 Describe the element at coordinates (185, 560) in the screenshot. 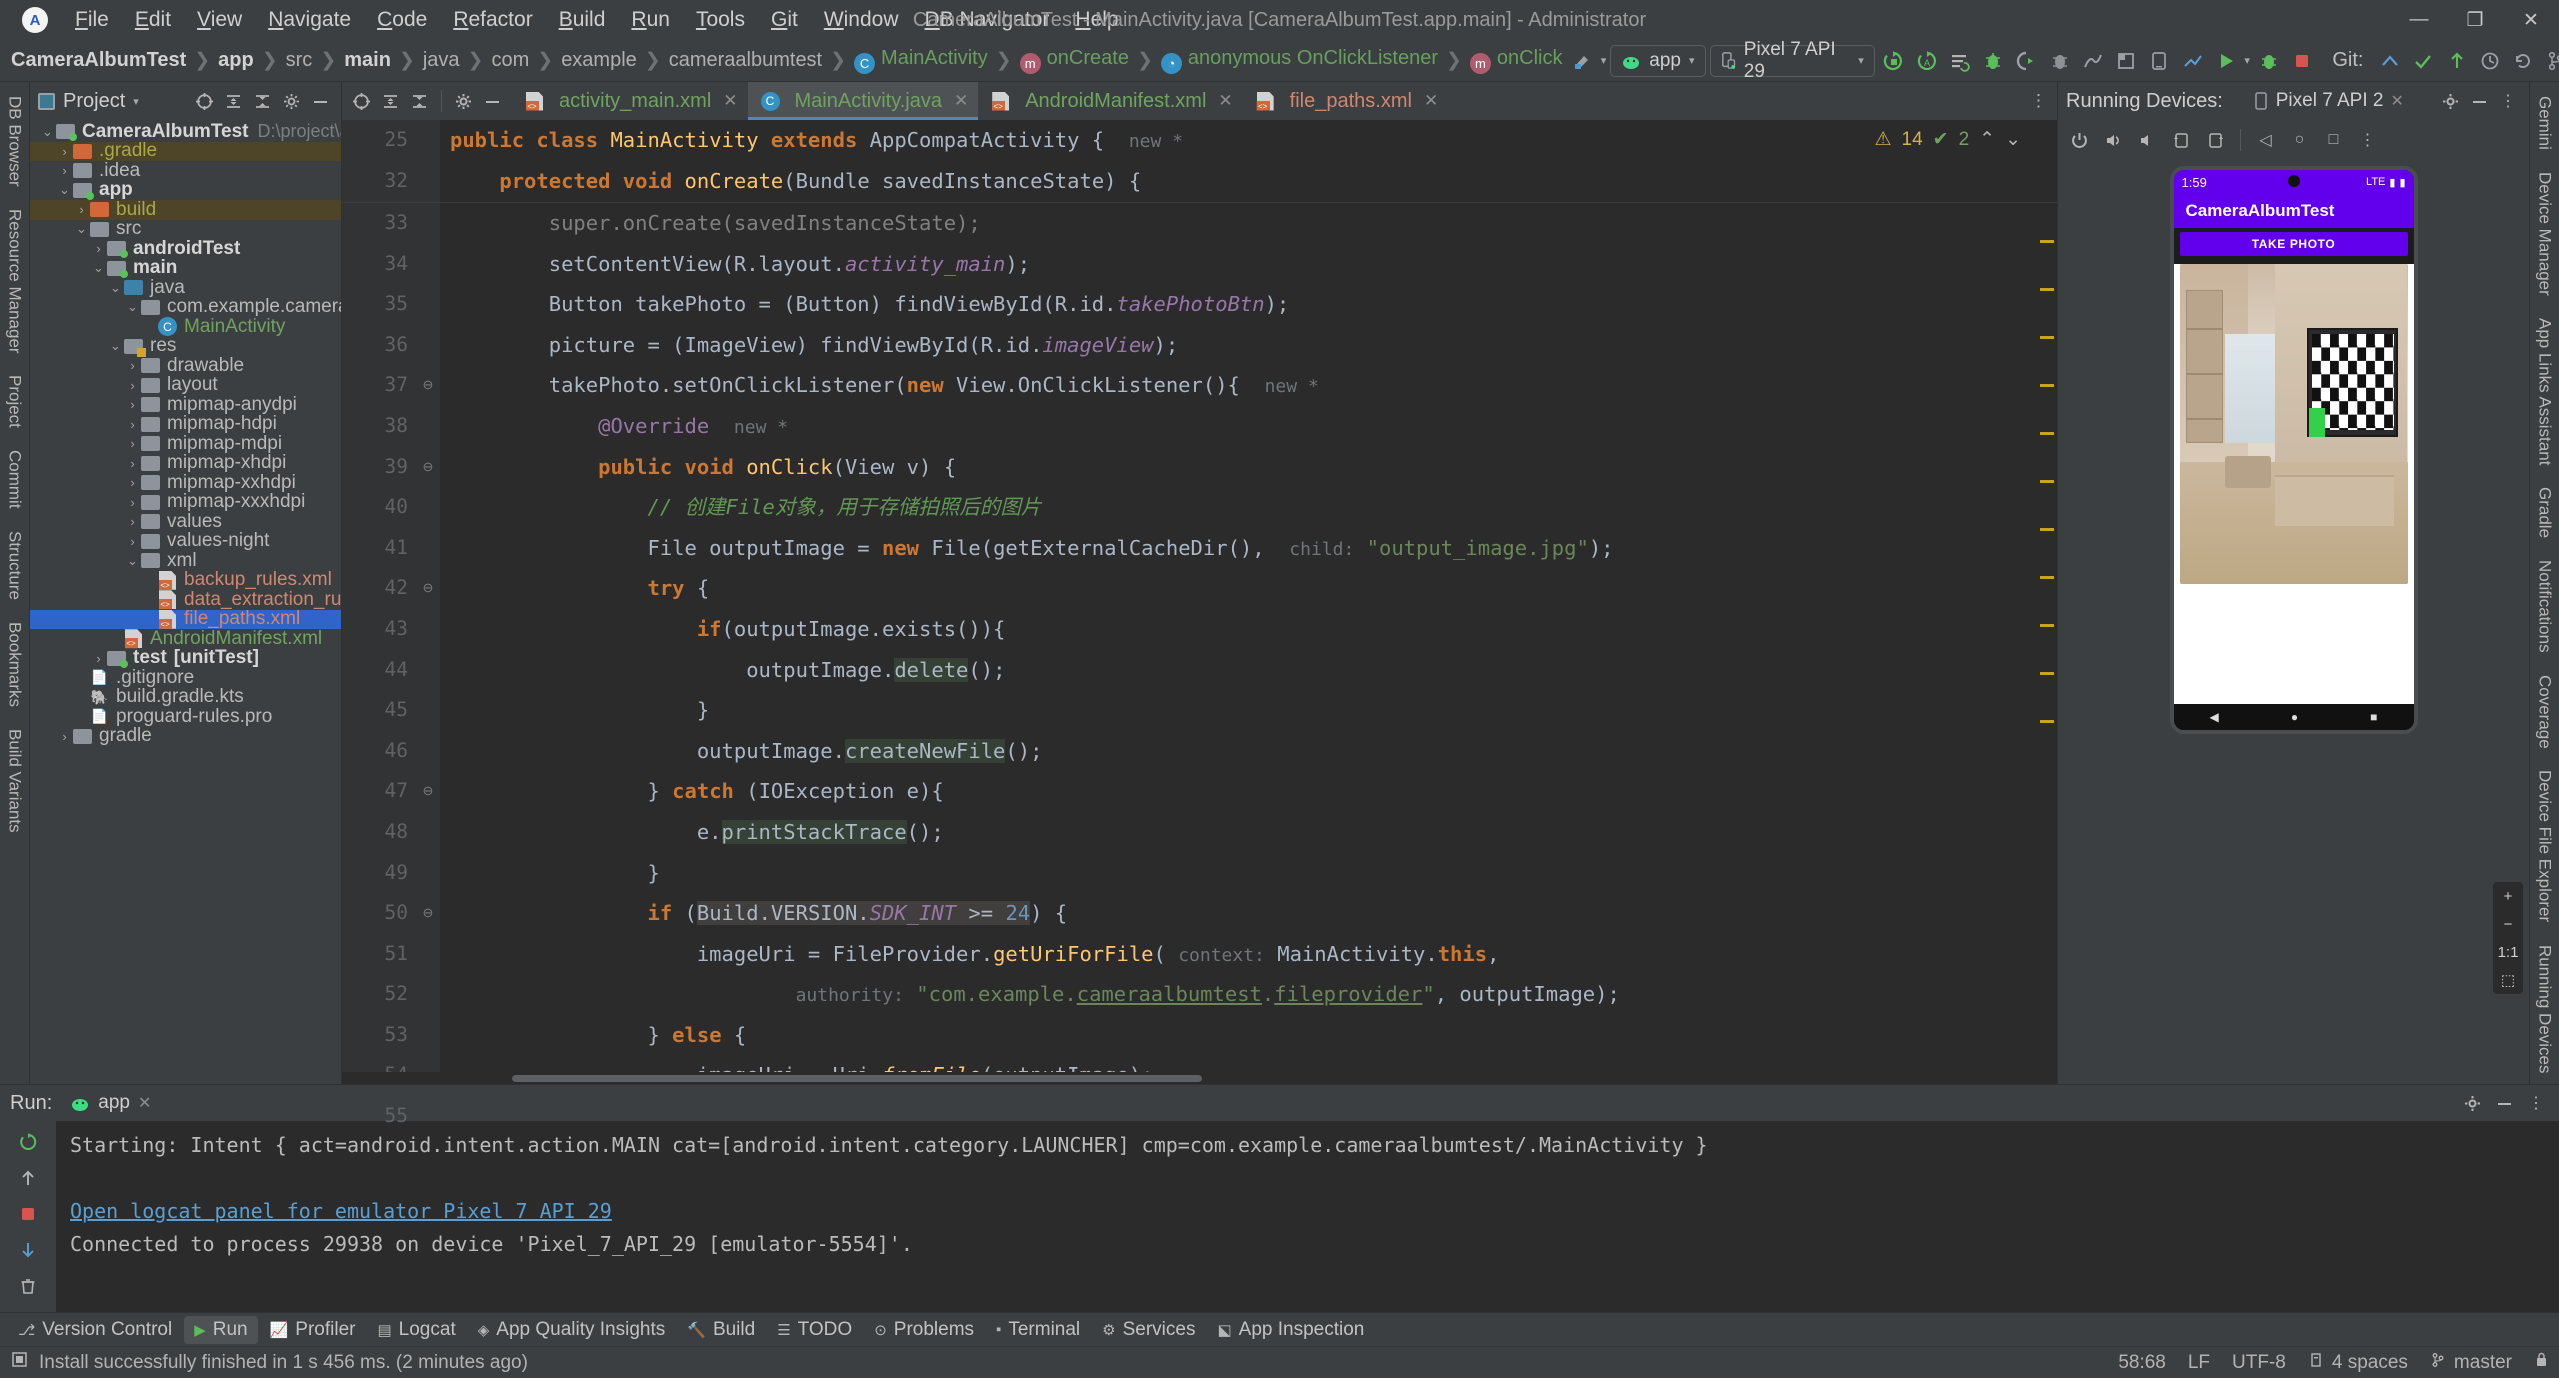

I see `tree-node: ⌄ xml` at that location.